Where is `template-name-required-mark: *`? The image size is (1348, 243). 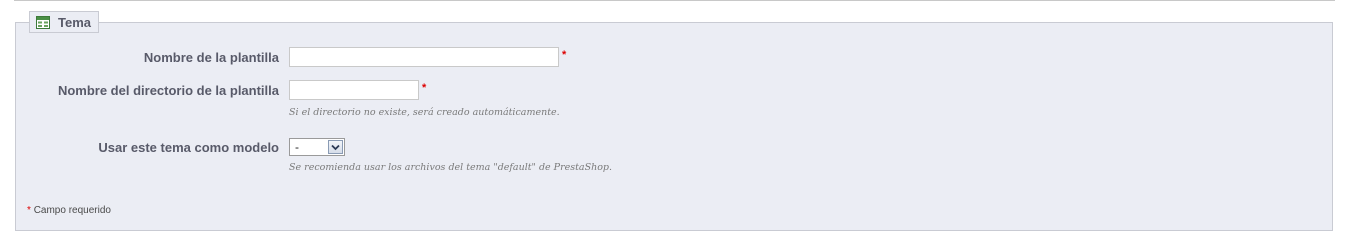
template-name-required-mark: * is located at coordinates (564, 55).